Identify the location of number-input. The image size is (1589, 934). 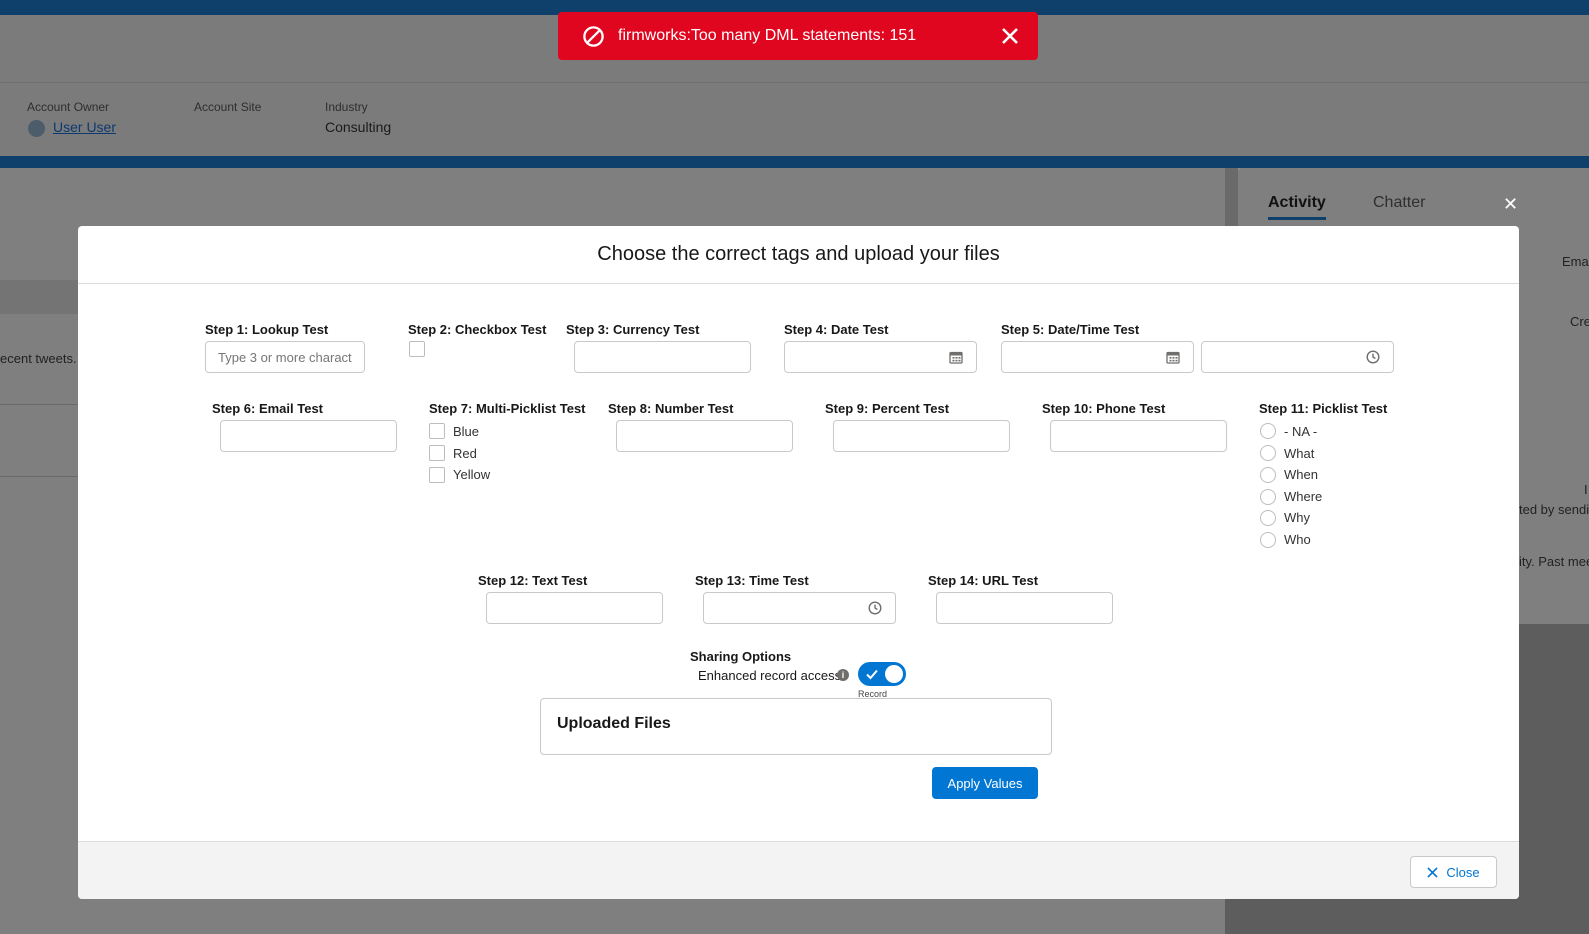
(704, 436).